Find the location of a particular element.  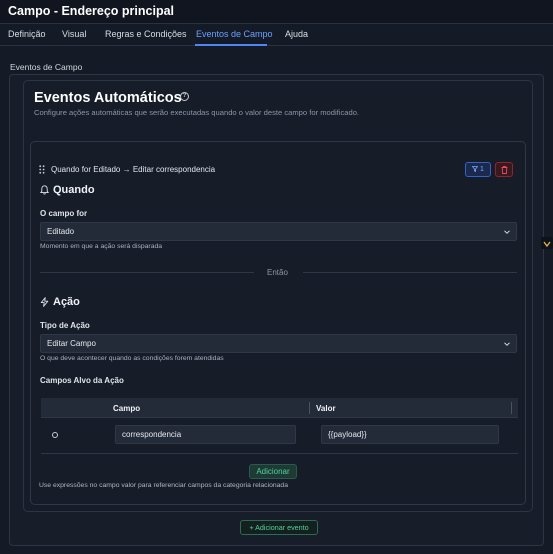

targets-table: Campo Valor correspondencia {{payload}} is located at coordinates (279, 426).